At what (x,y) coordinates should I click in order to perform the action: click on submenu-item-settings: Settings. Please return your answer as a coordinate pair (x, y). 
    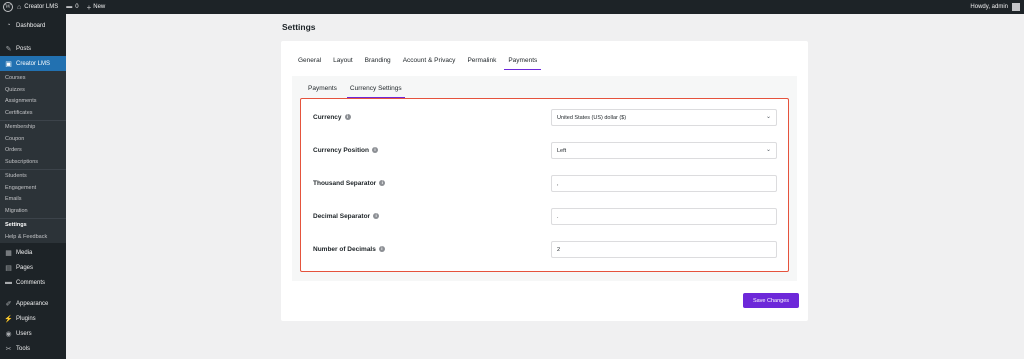
    Looking at the image, I should click on (33, 226).